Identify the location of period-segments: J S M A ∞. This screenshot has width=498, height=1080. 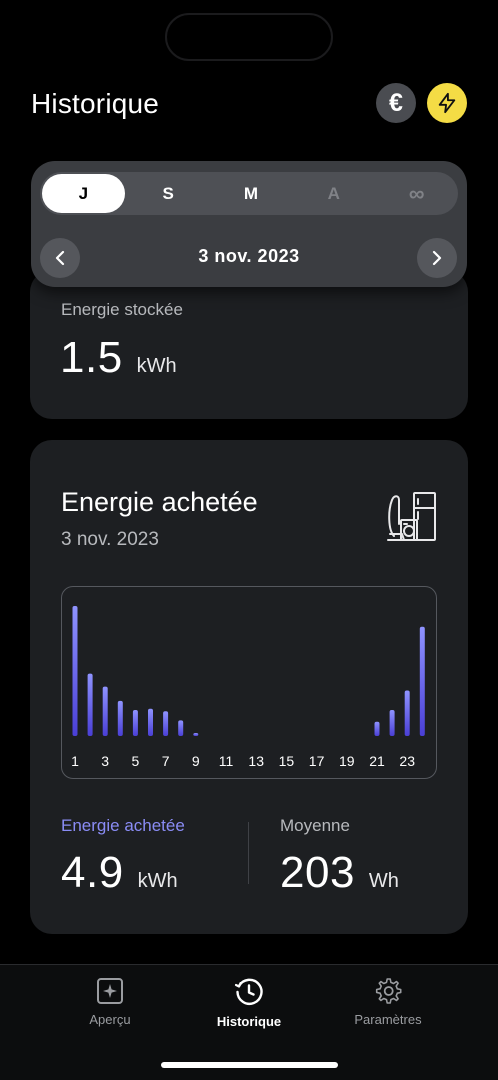
(249, 193).